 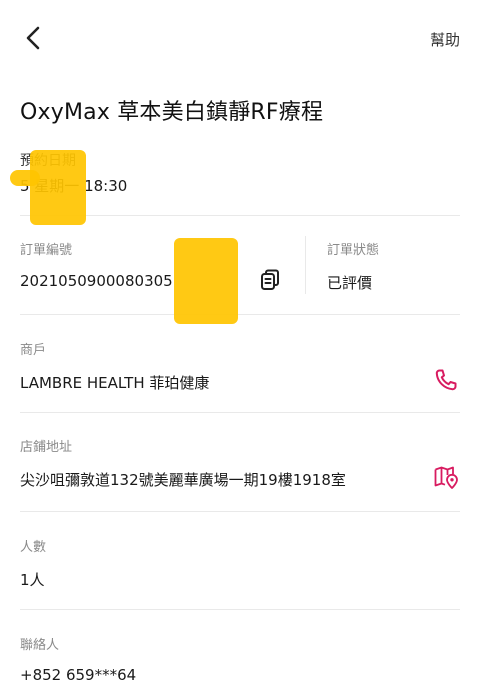 What do you see at coordinates (350, 283) in the screenshot?
I see `order-status-value: 已評價` at bounding box center [350, 283].